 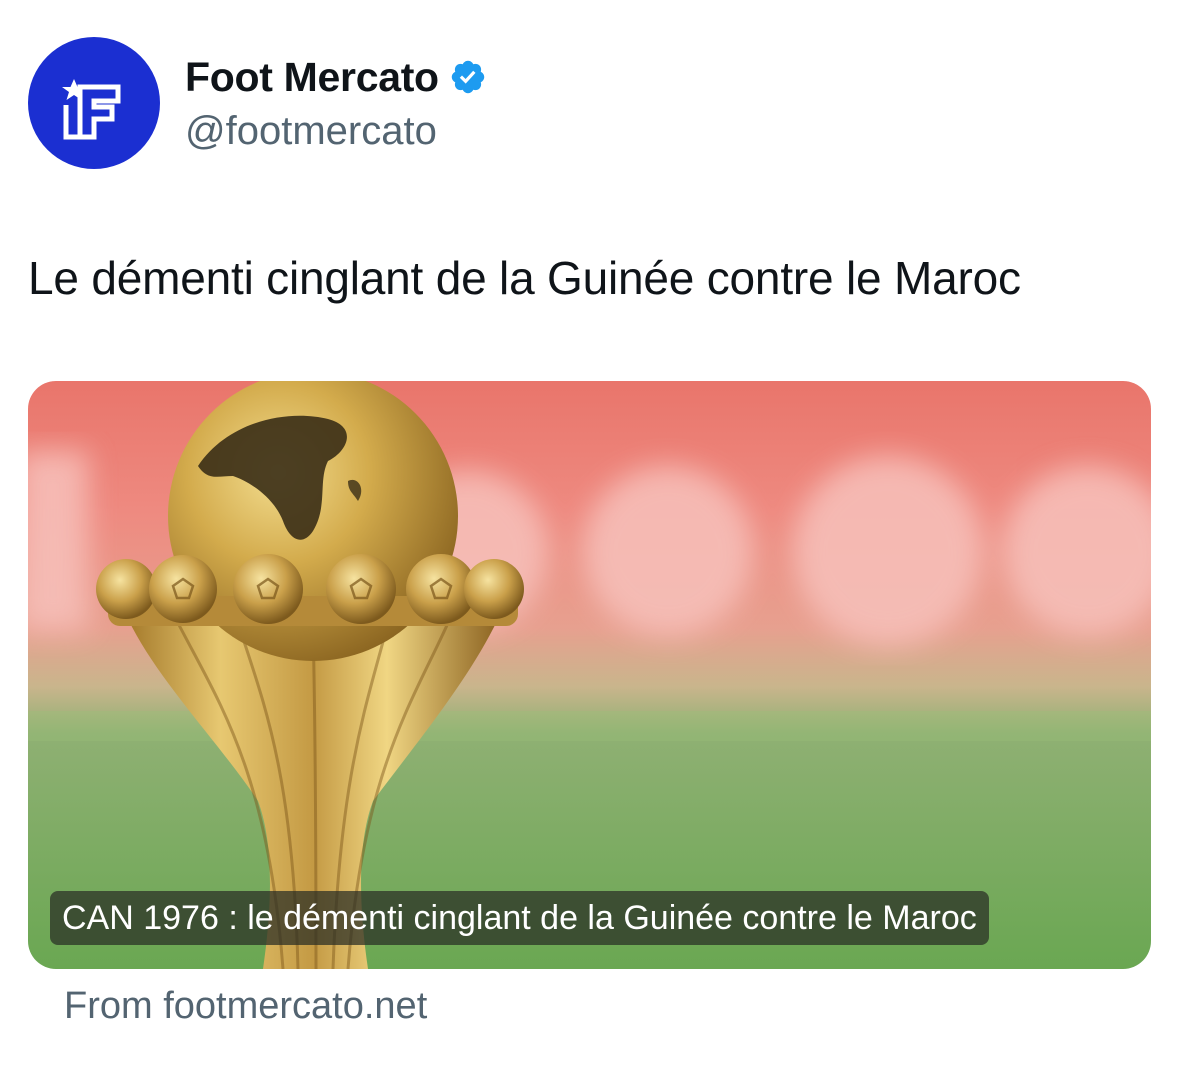 I want to click on author-handle: @footmercato, so click(x=311, y=131).